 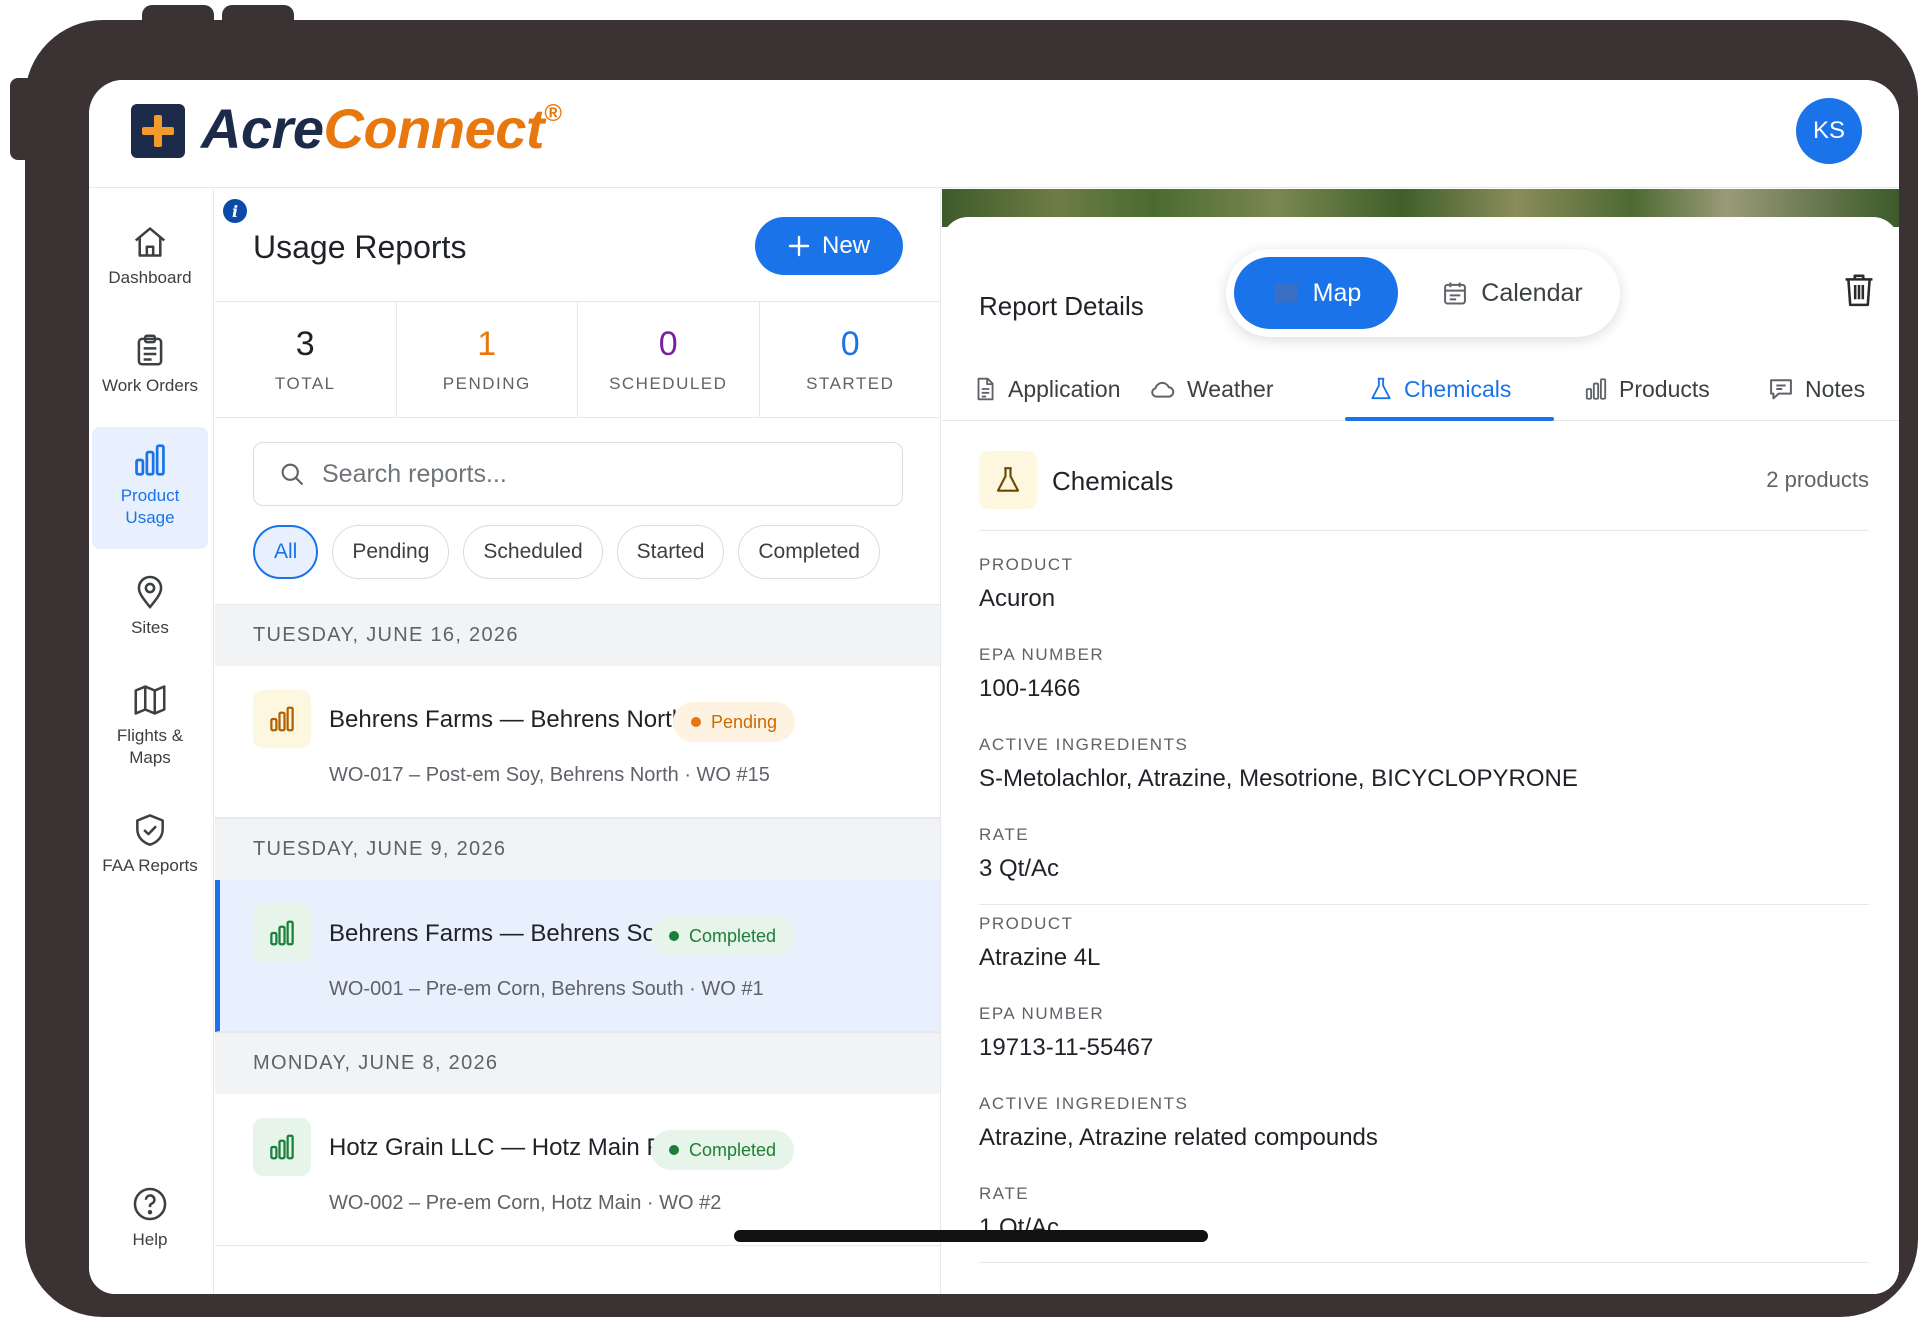 I want to click on sidebar-item-flights-maps: Flights & Maps, so click(x=150, y=734).